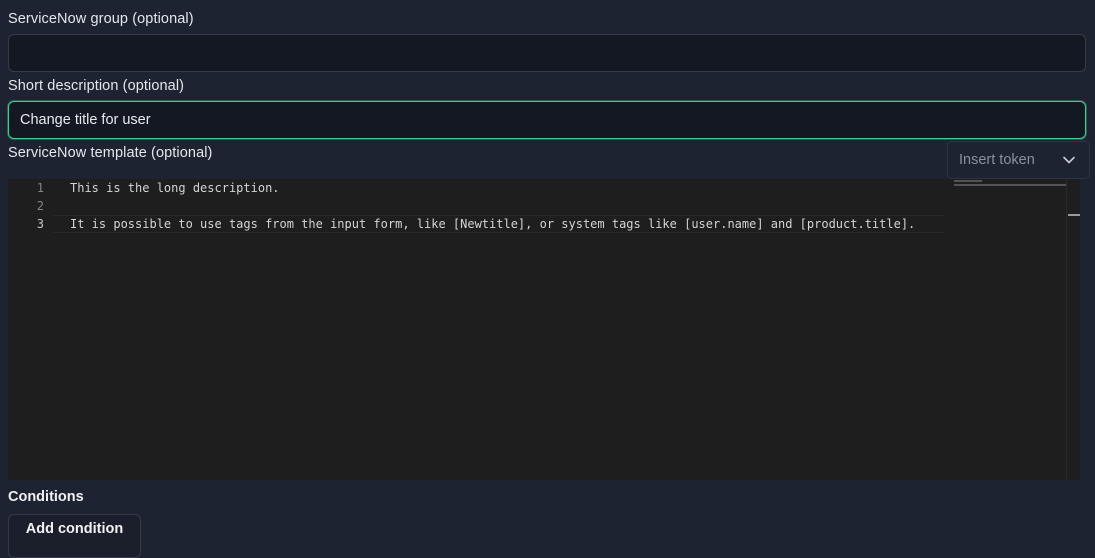 Image resolution: width=1095 pixels, height=558 pixels. I want to click on add-condition-button: Add condition, so click(74, 536).